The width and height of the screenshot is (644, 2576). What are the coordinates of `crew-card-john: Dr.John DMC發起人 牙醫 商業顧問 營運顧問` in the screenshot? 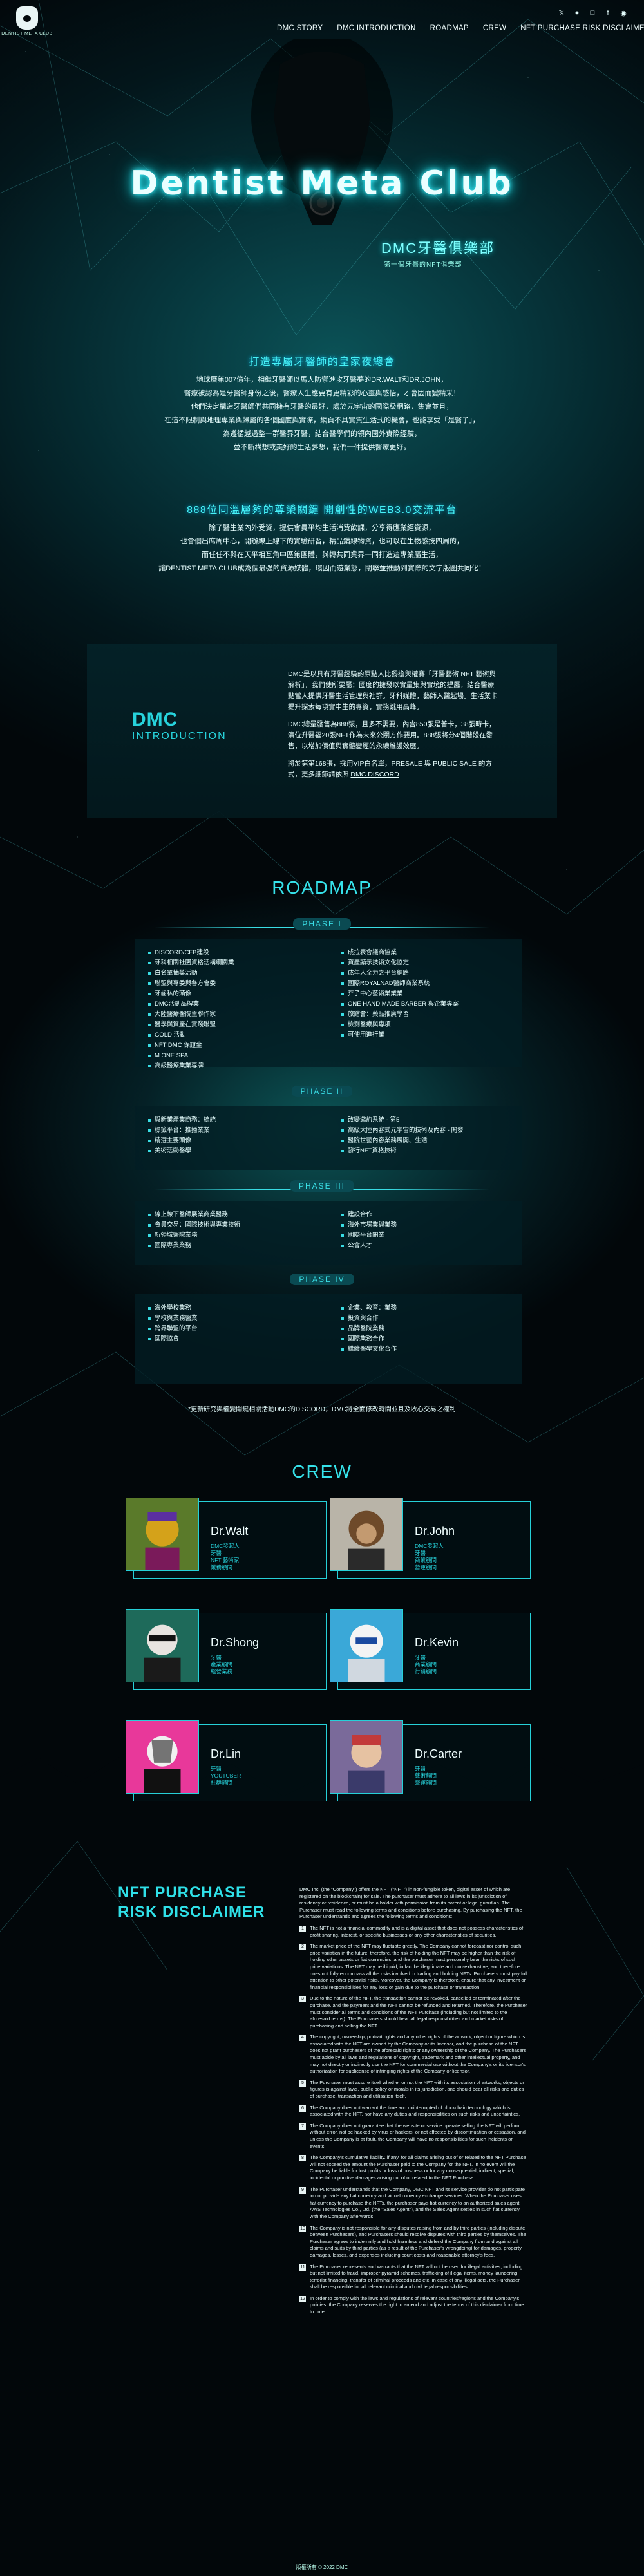 It's located at (433, 1541).